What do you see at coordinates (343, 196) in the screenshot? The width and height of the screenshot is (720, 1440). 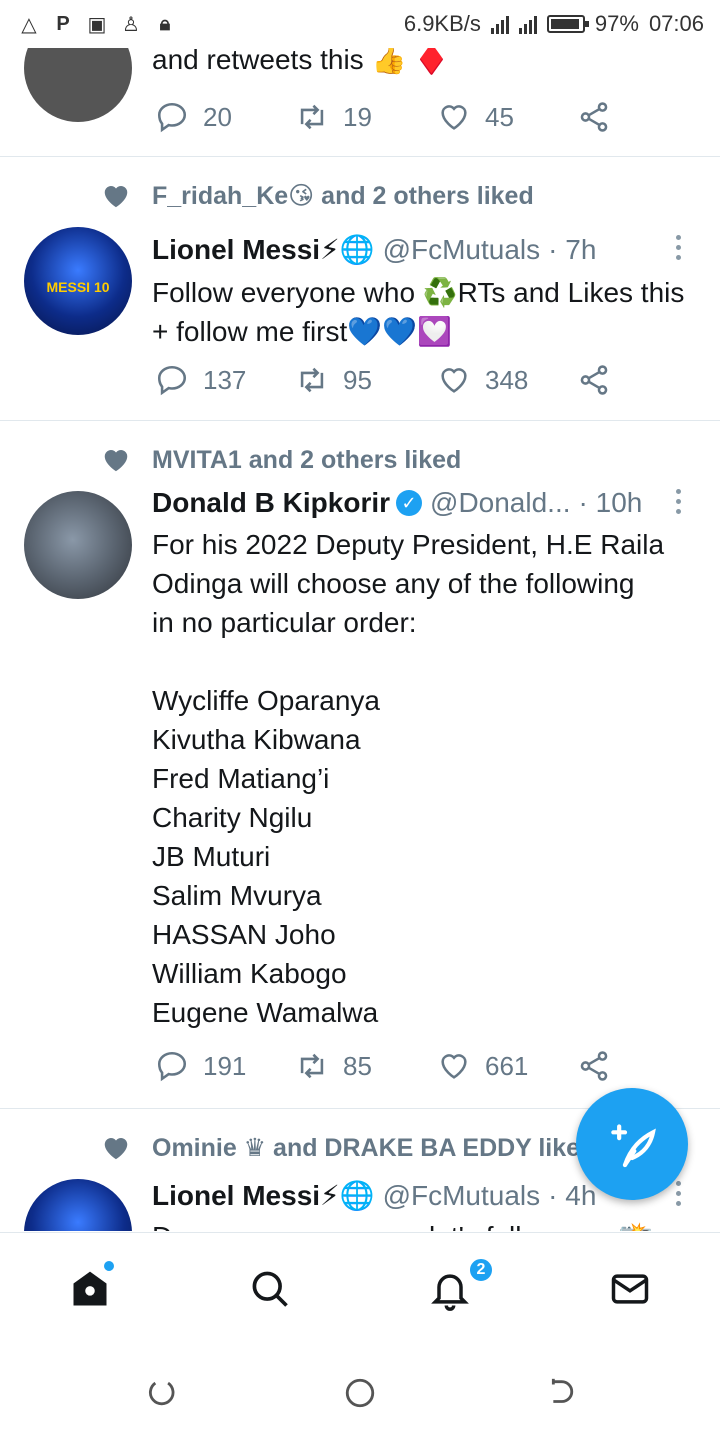 I see `social-context-text: F_ridah_Ke😘 and 2 others liked` at bounding box center [343, 196].